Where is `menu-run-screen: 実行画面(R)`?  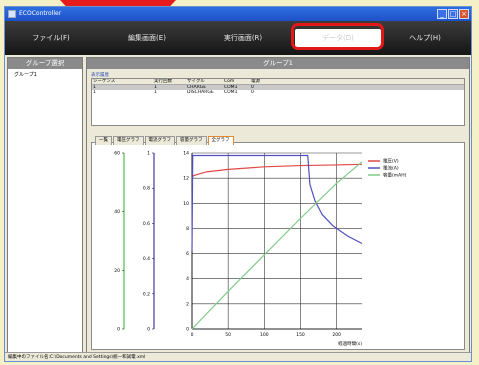
menu-run-screen: 実行画面(R) is located at coordinates (243, 38).